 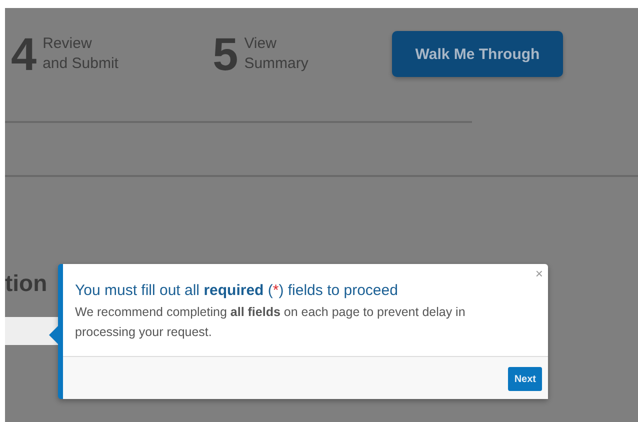 I want to click on input-field, so click(x=31, y=331).